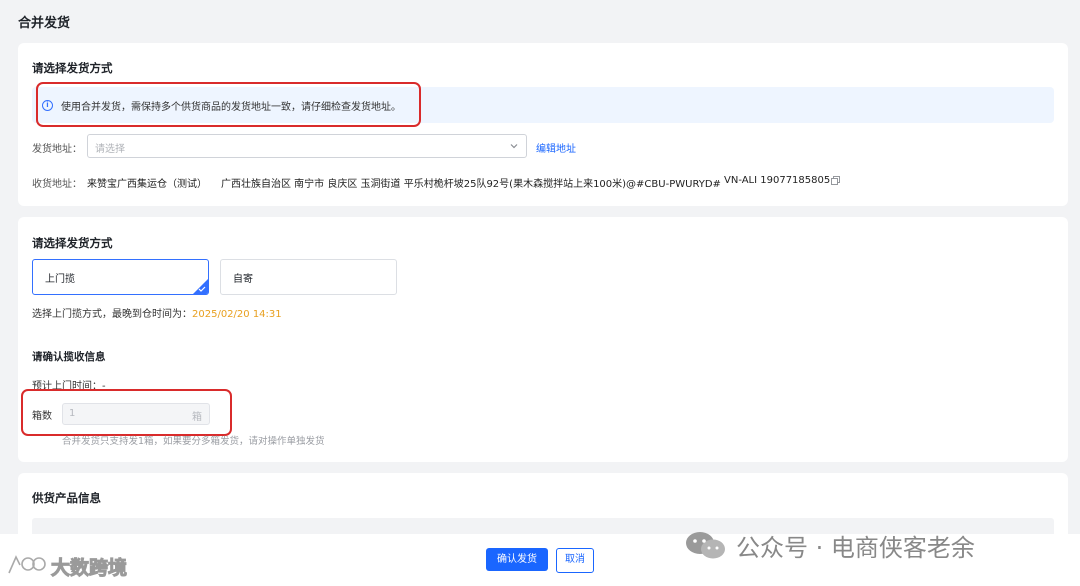 This screenshot has width=1080, height=586. What do you see at coordinates (575, 560) in the screenshot?
I see `cancel-button: 取消` at bounding box center [575, 560].